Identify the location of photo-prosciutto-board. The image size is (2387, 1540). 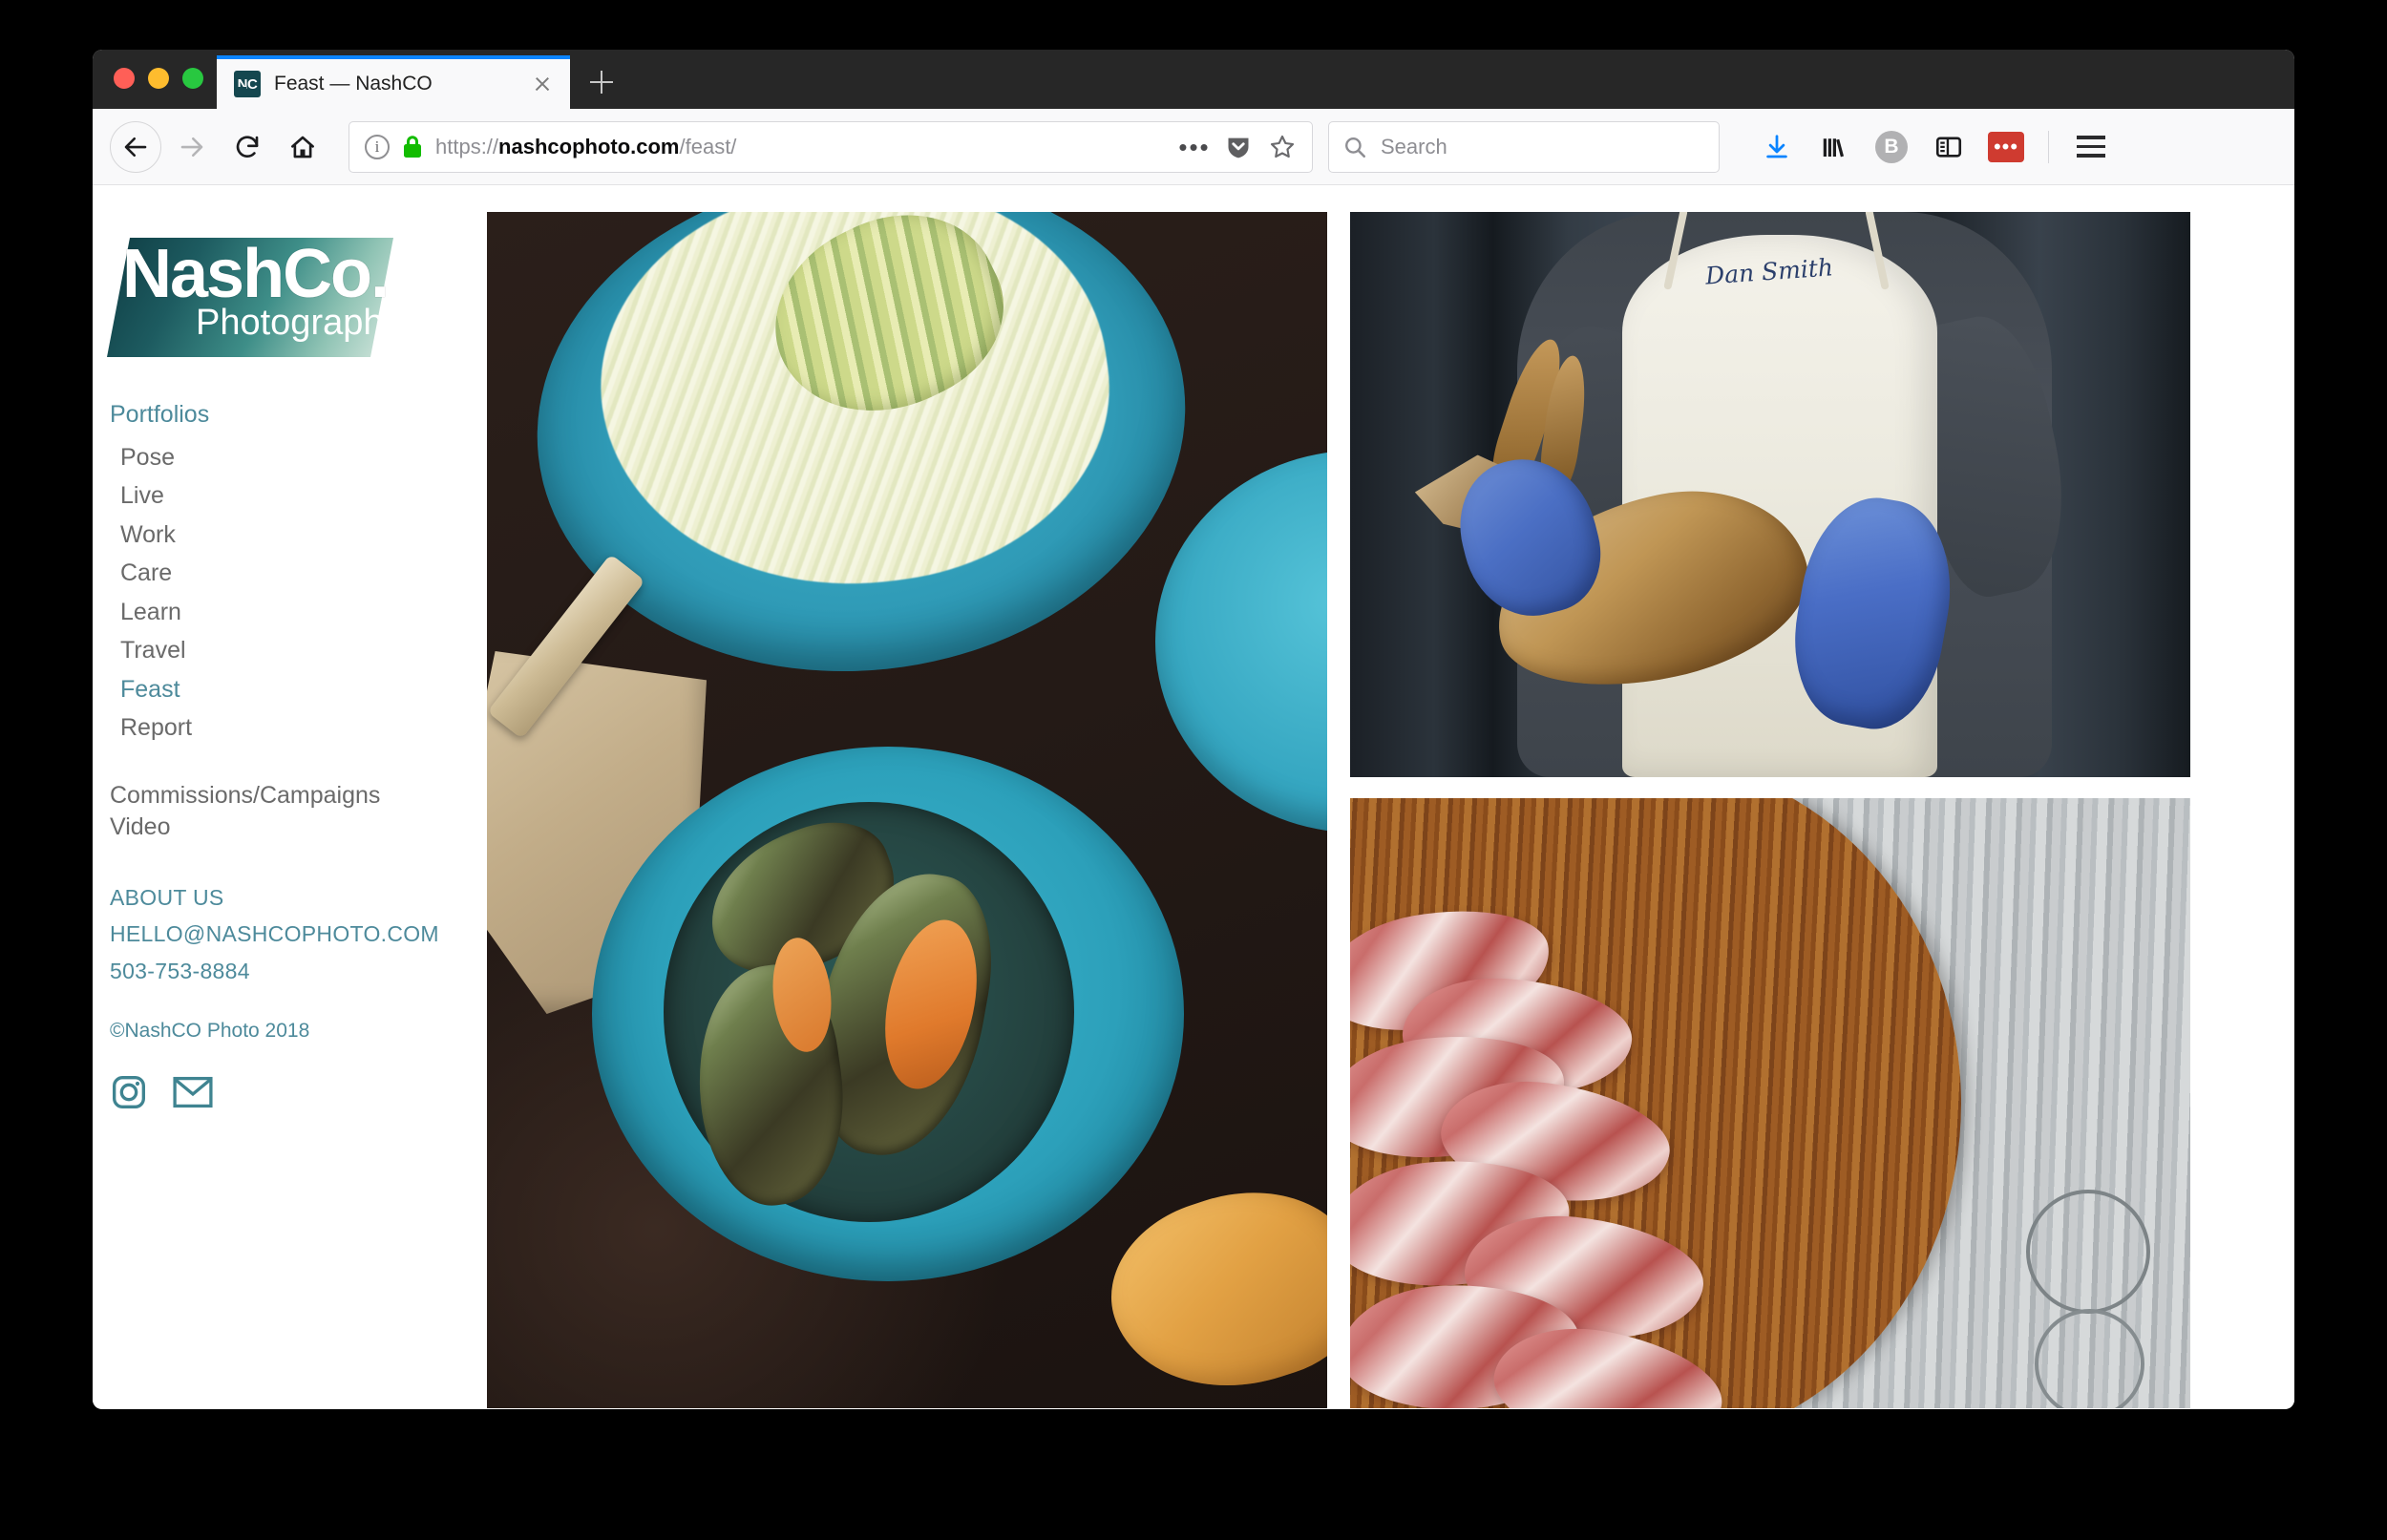
(1770, 1103).